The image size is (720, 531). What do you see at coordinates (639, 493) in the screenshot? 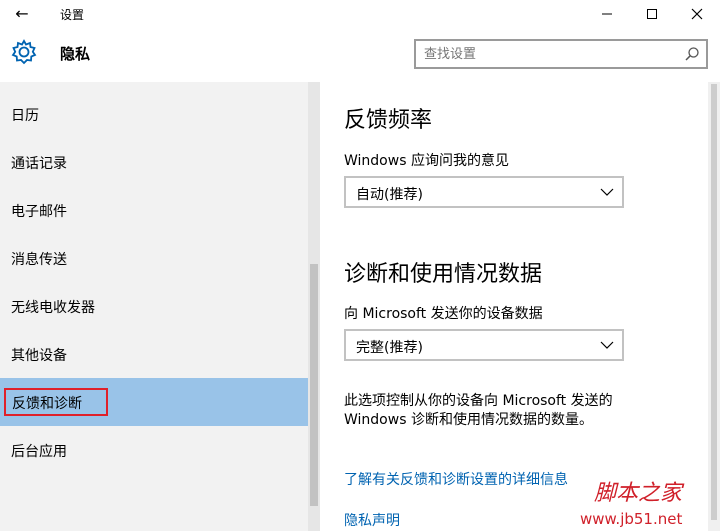
I see `watermark-line1: 脚本之家` at bounding box center [639, 493].